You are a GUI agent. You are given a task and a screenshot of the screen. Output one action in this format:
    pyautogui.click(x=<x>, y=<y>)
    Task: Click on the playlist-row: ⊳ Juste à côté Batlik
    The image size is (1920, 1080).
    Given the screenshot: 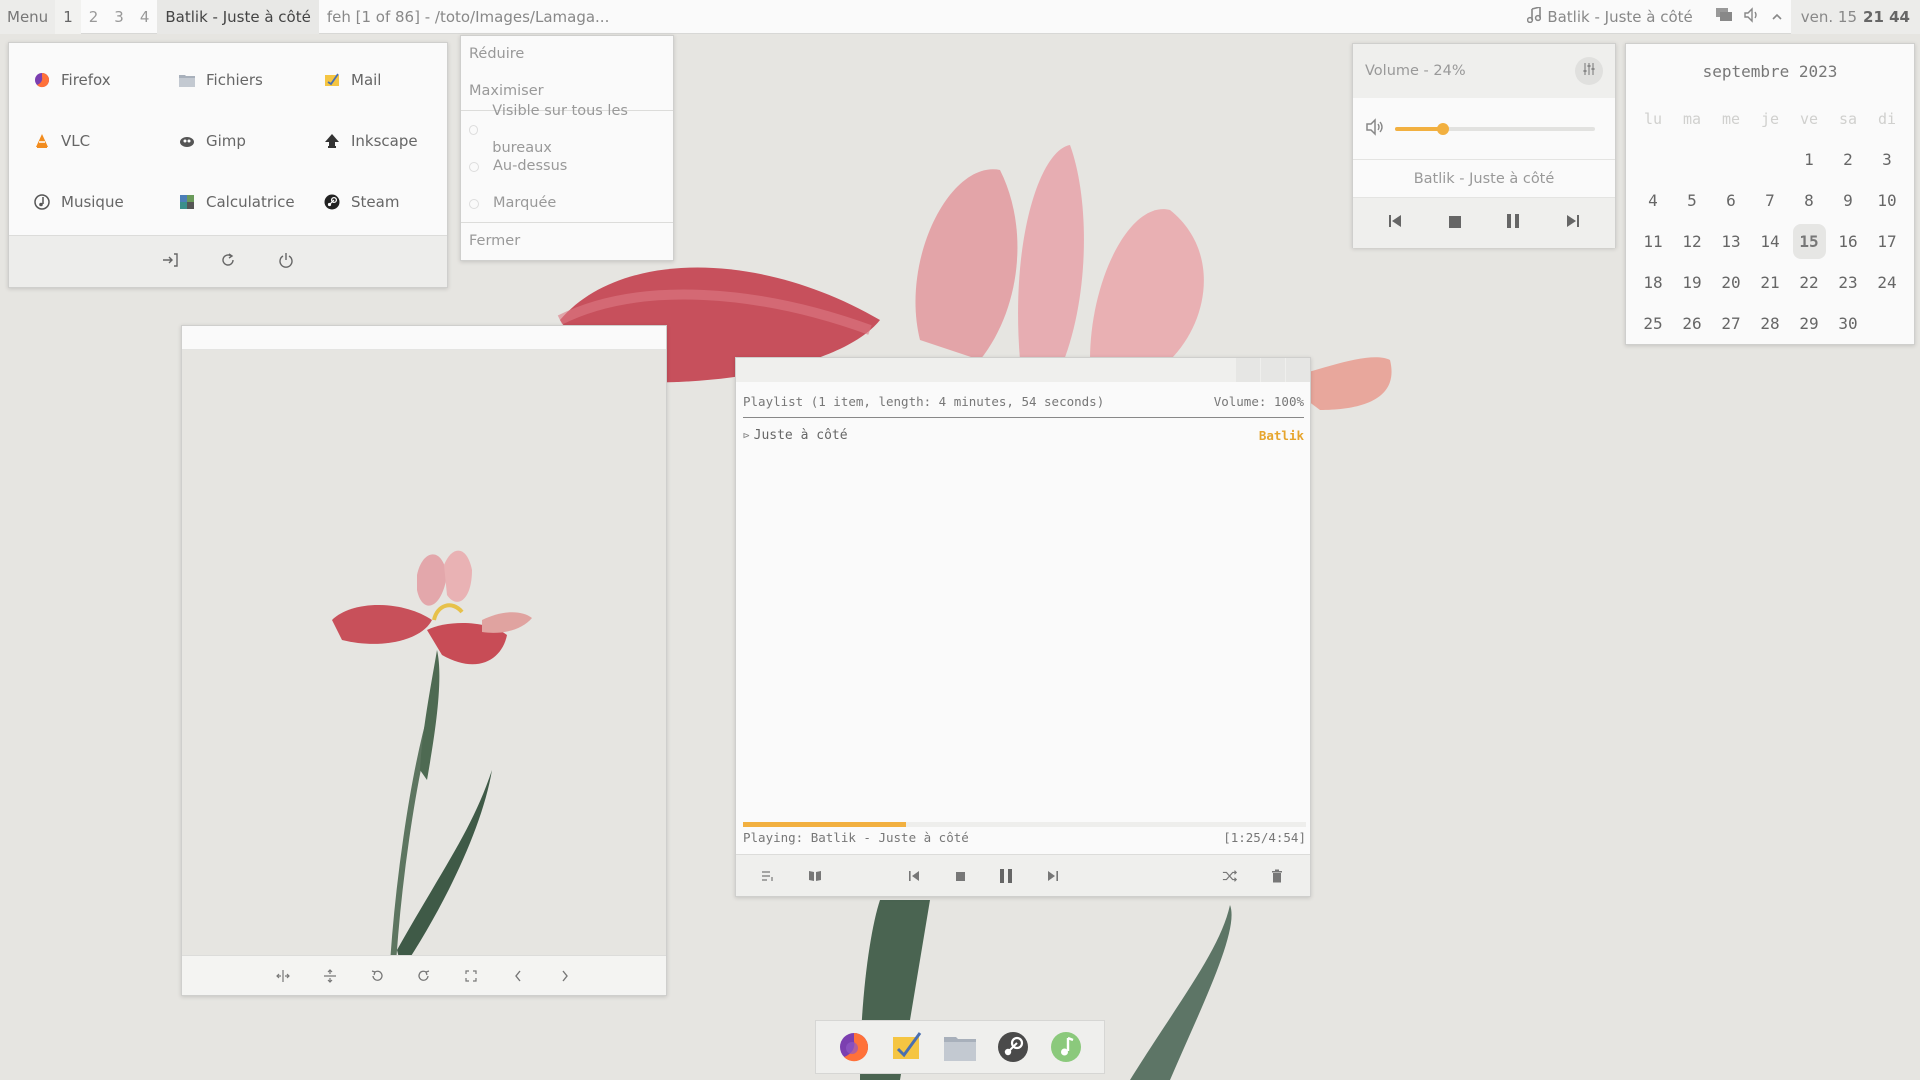 What is the action you would take?
    pyautogui.click(x=1023, y=435)
    